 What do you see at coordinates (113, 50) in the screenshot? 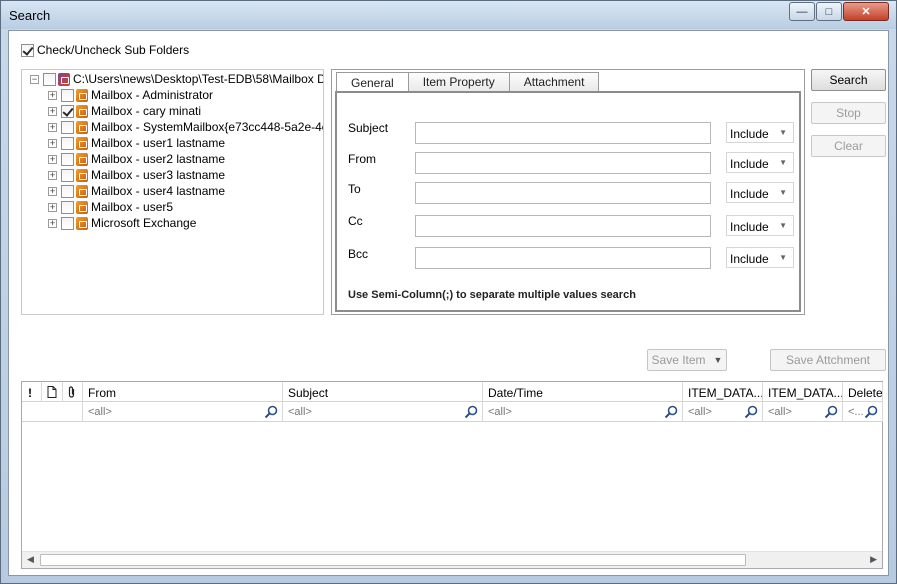
I see `subfolders-label: Check/Uncheck Sub Folders` at bounding box center [113, 50].